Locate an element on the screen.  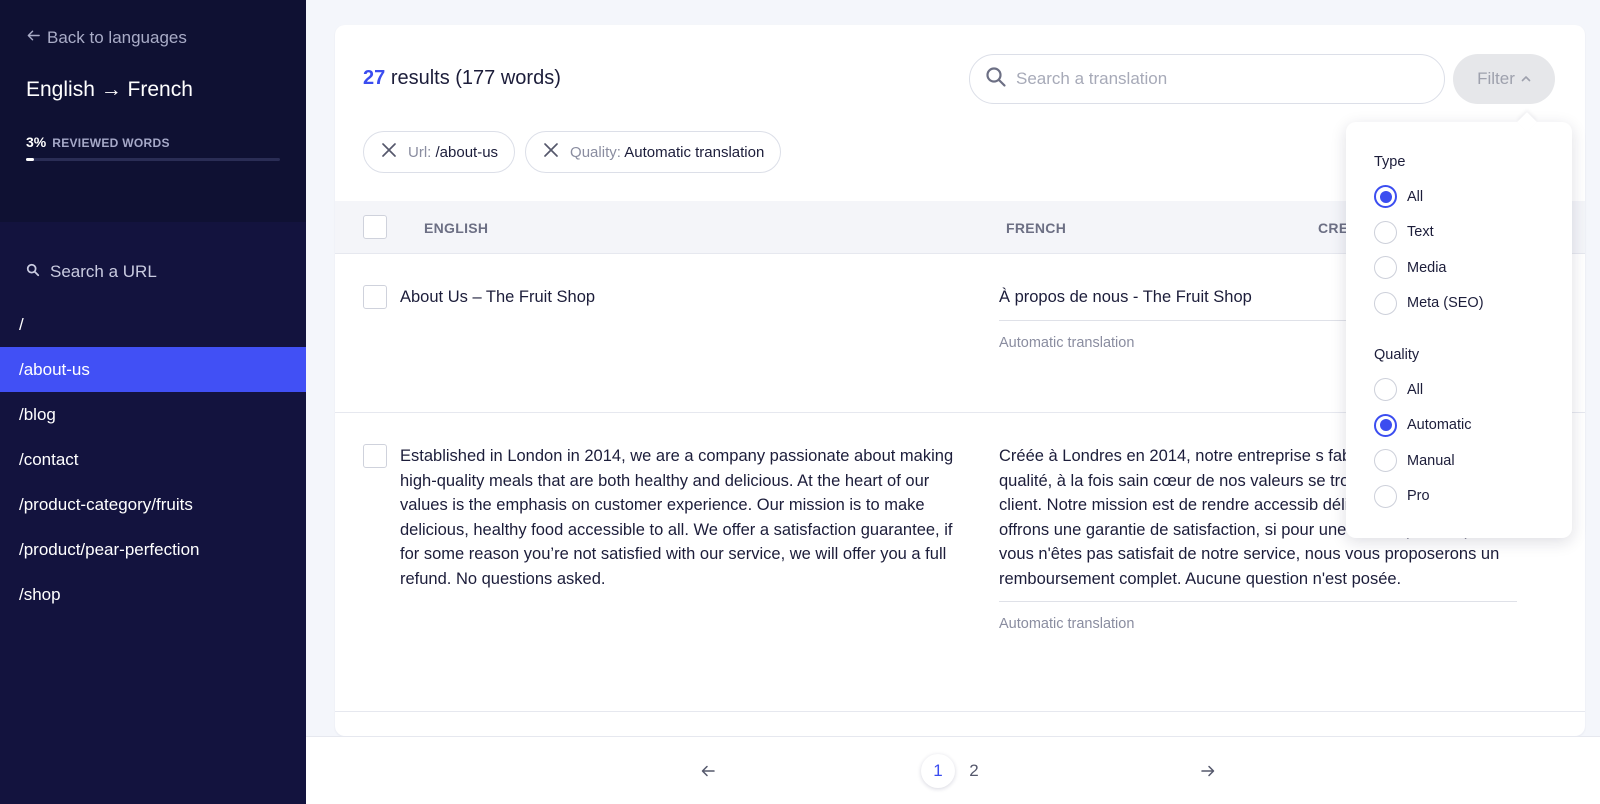
quality-label: Automatic translation is located at coordinates (1067, 624).